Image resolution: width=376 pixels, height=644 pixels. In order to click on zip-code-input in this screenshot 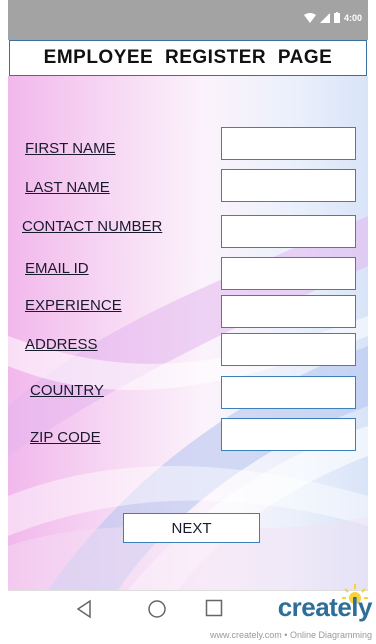, I will do `click(288, 434)`.